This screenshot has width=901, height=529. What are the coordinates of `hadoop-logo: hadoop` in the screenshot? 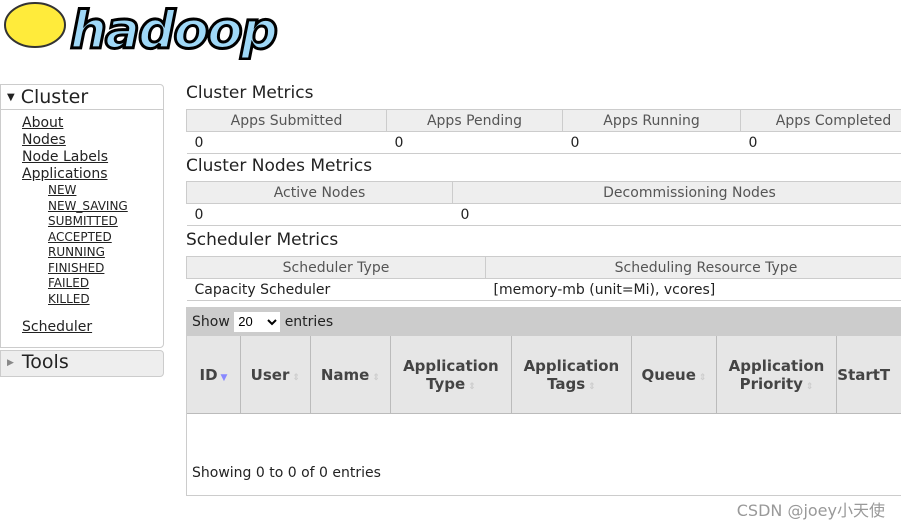 It's located at (142, 30).